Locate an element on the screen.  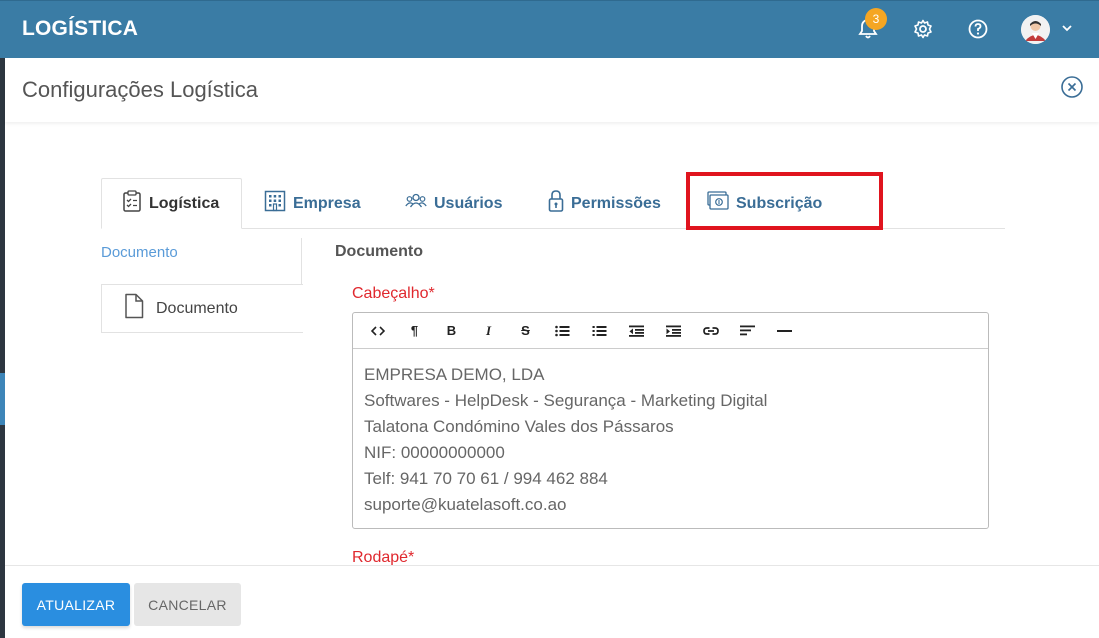
checklist-icon is located at coordinates (132, 203).